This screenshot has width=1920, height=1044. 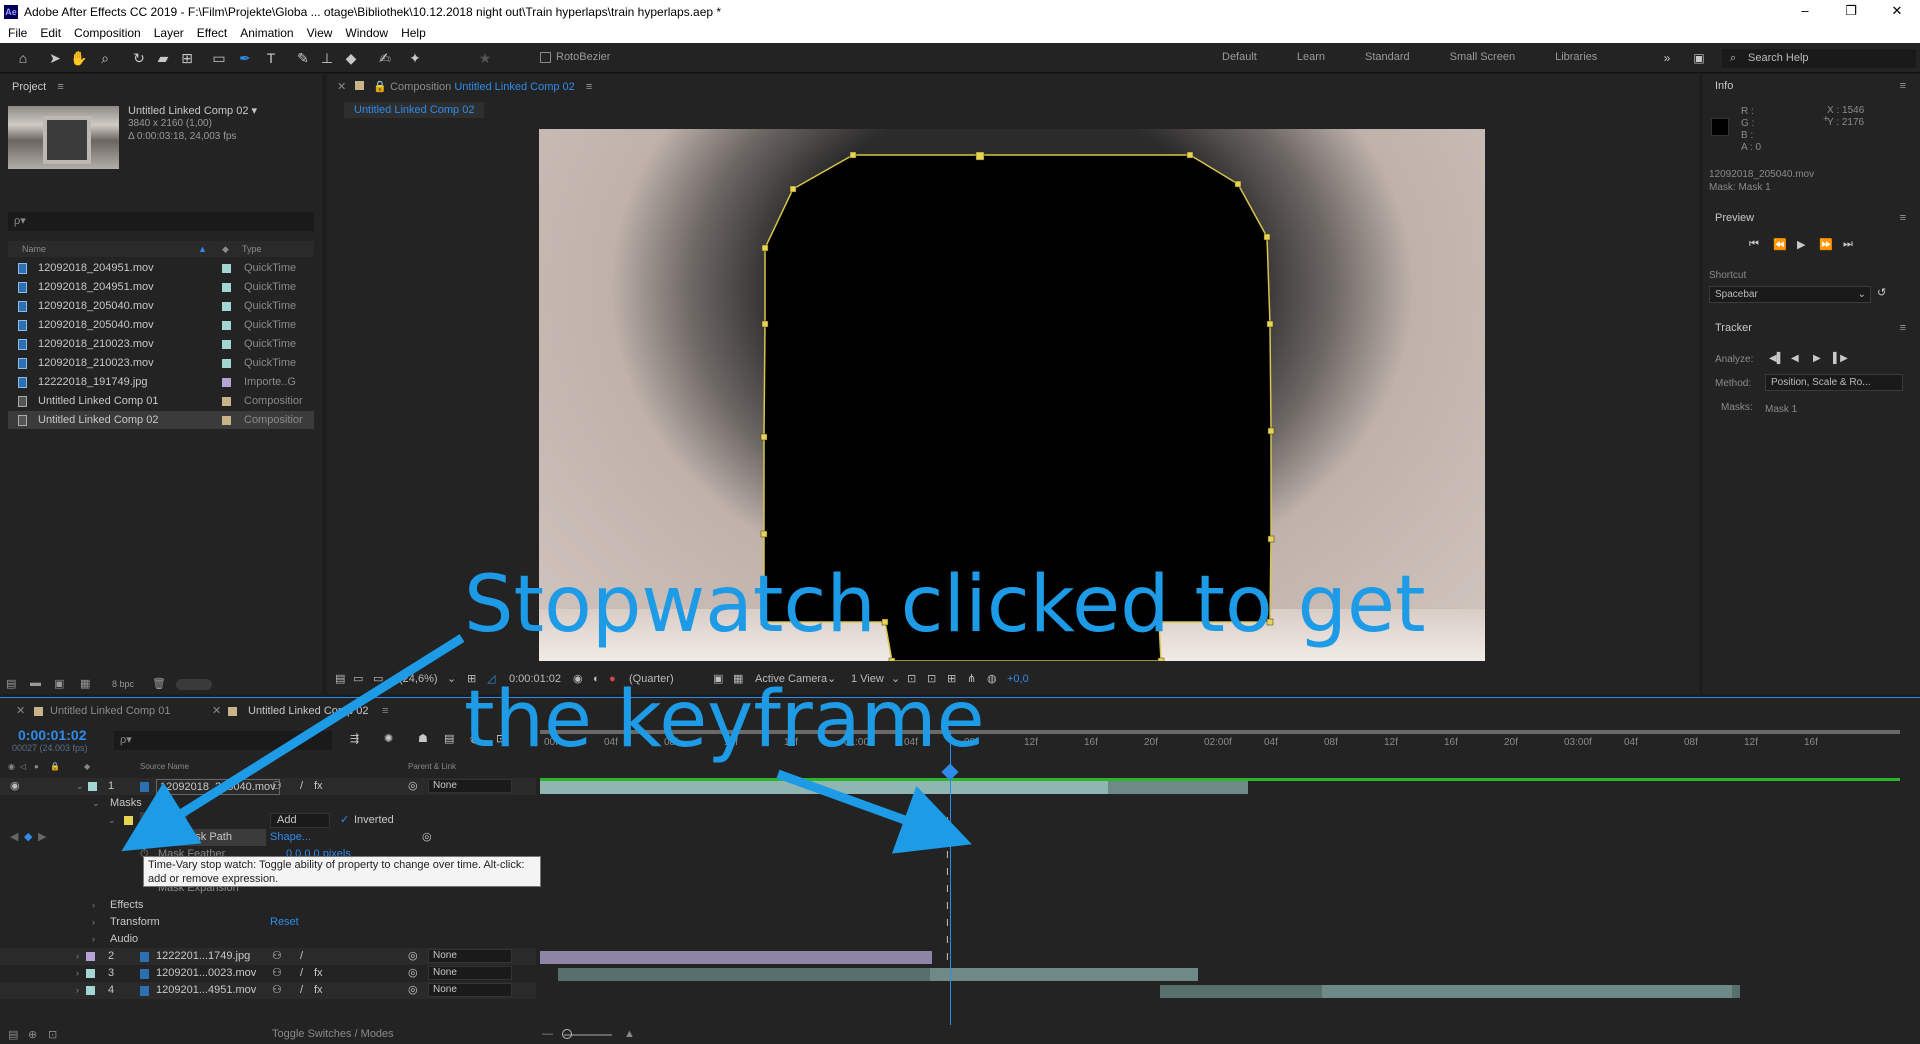 What do you see at coordinates (1801, 244) in the screenshot?
I see `play-icon: ▶` at bounding box center [1801, 244].